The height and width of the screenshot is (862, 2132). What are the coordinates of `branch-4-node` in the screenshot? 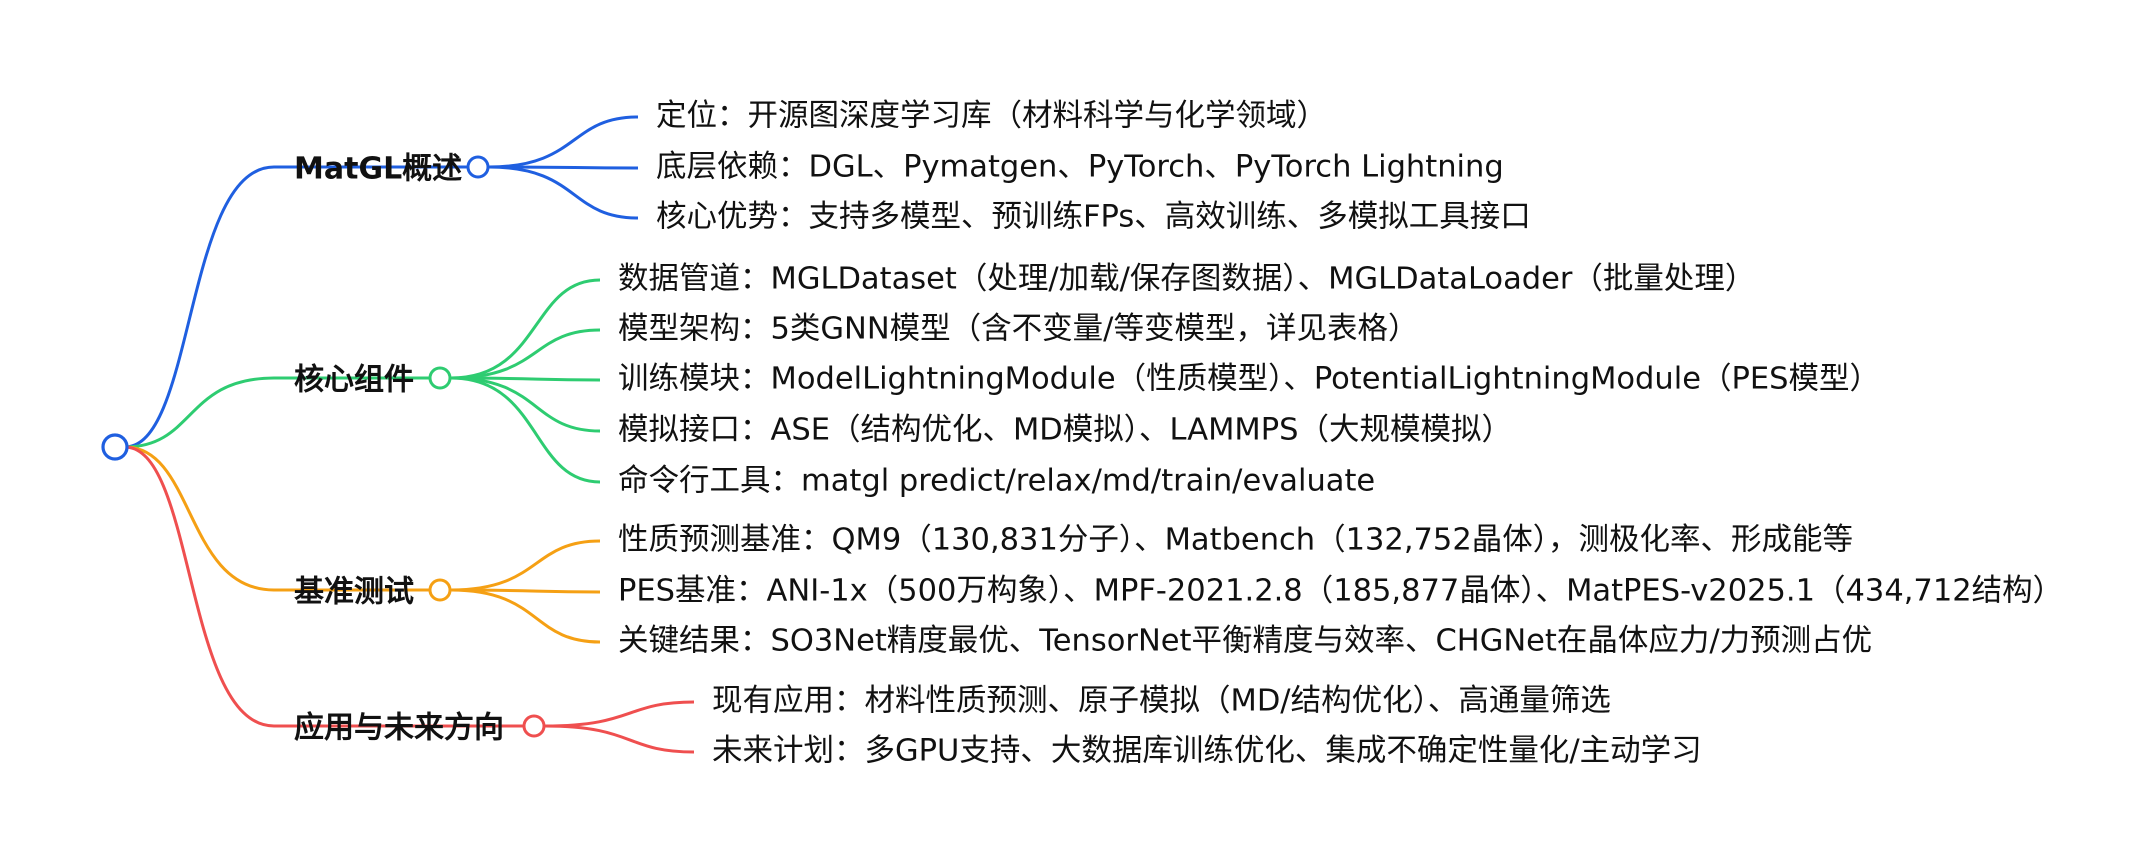 It's located at (534, 726).